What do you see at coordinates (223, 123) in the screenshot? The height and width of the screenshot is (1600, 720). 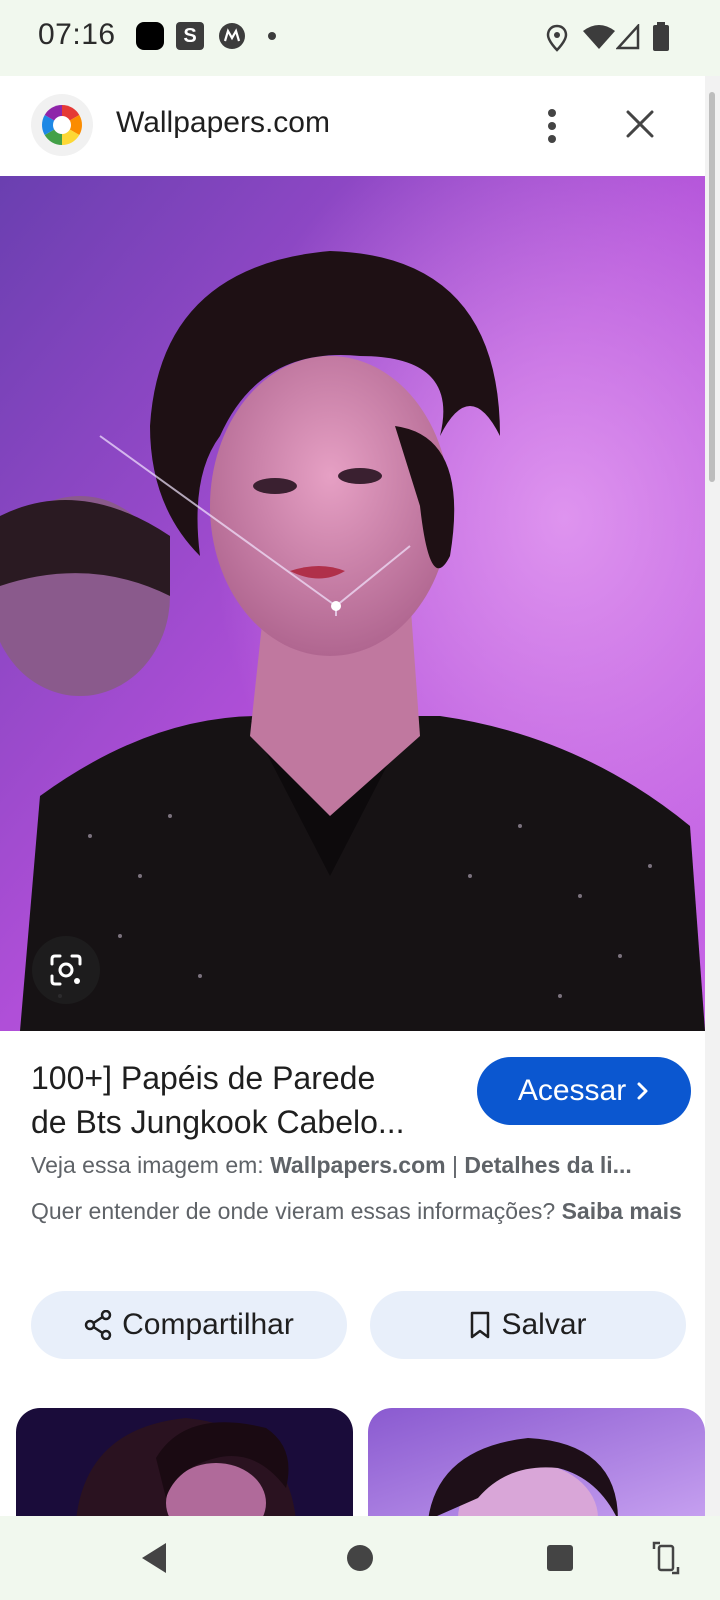 I see `site-title: Wallpapers.com` at bounding box center [223, 123].